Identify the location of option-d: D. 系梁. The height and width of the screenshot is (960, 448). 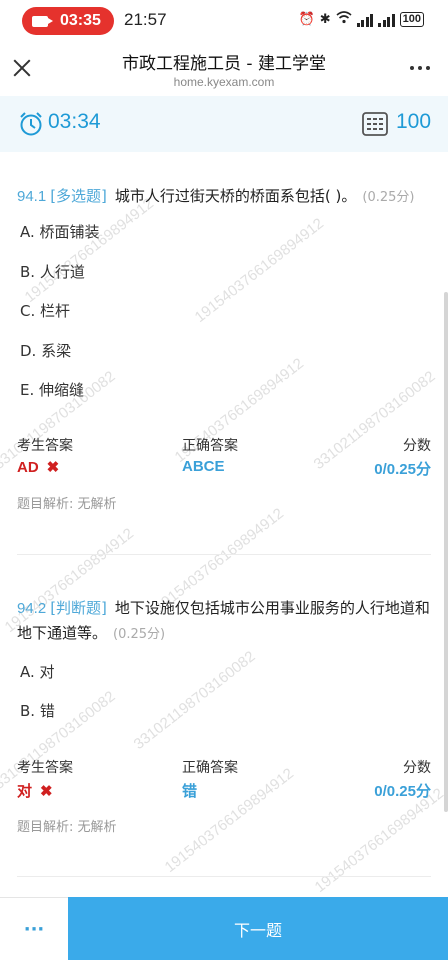
(45, 350).